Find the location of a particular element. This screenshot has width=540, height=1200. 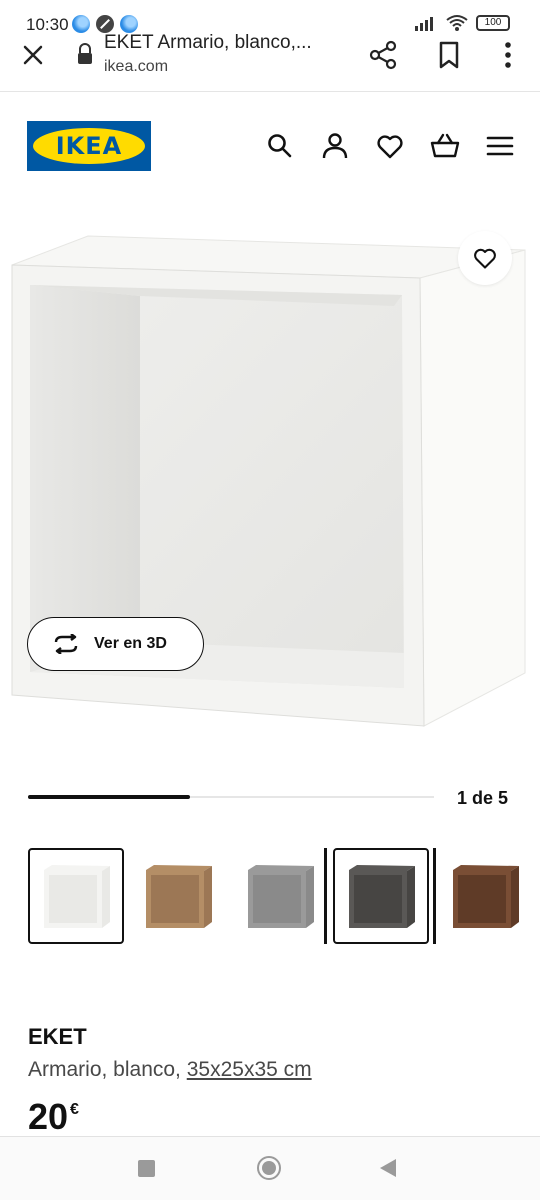

variant-thumbnail-walnut is located at coordinates (485, 896).